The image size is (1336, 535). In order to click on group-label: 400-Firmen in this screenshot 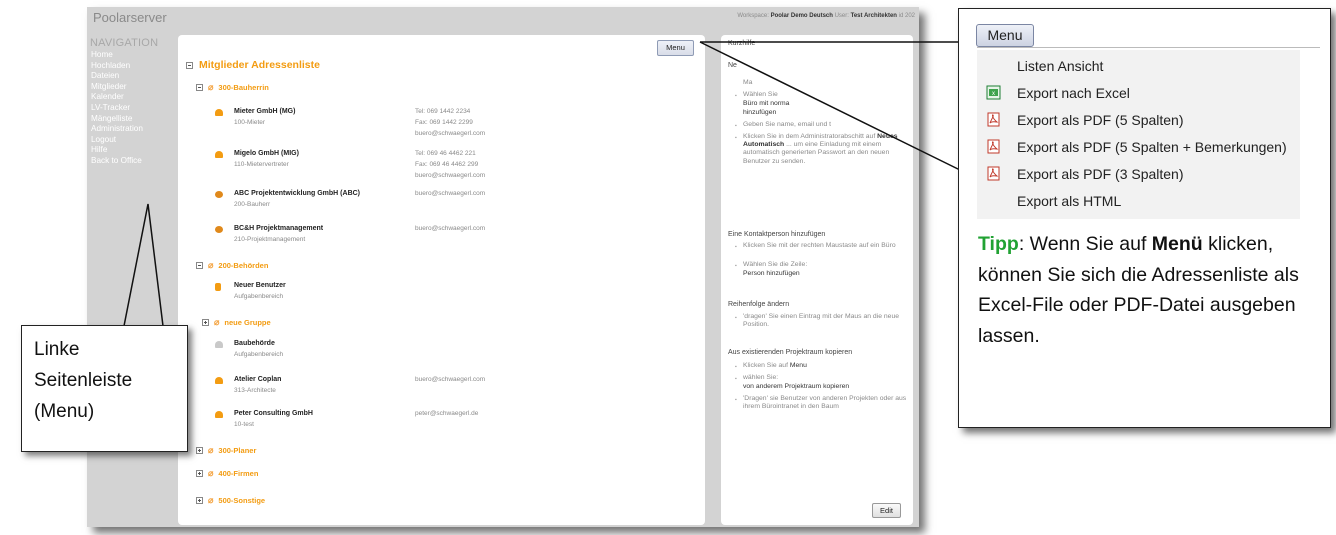, I will do `click(238, 473)`.